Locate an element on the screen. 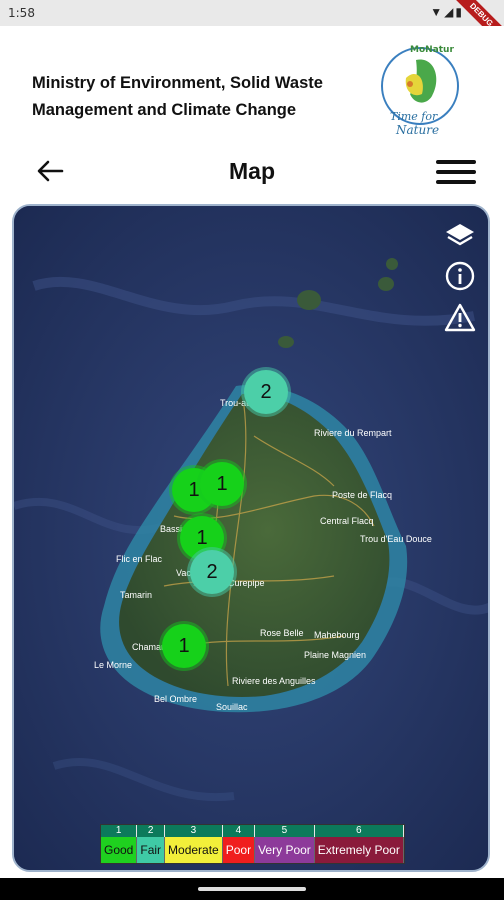  place-label: Riviere des Anguilles is located at coordinates (274, 681).